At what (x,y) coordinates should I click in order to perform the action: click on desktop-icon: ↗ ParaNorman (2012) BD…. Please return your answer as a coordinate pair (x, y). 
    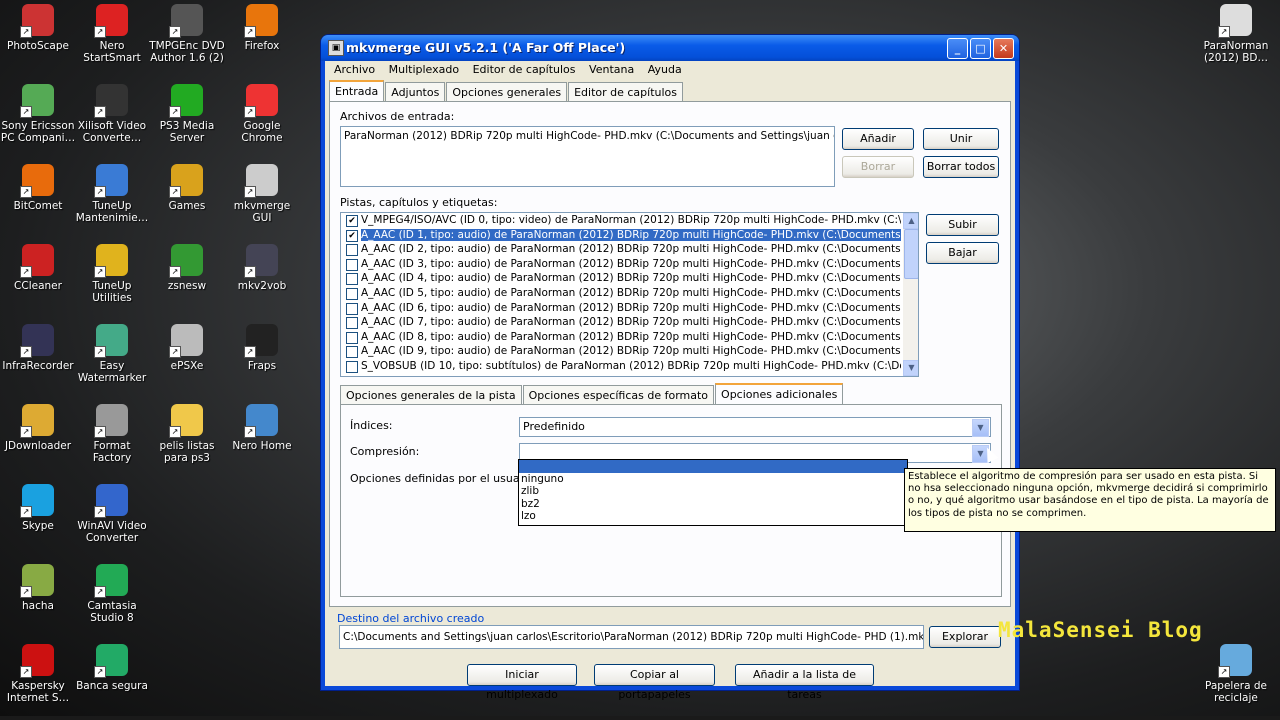
    Looking at the image, I should click on (1236, 34).